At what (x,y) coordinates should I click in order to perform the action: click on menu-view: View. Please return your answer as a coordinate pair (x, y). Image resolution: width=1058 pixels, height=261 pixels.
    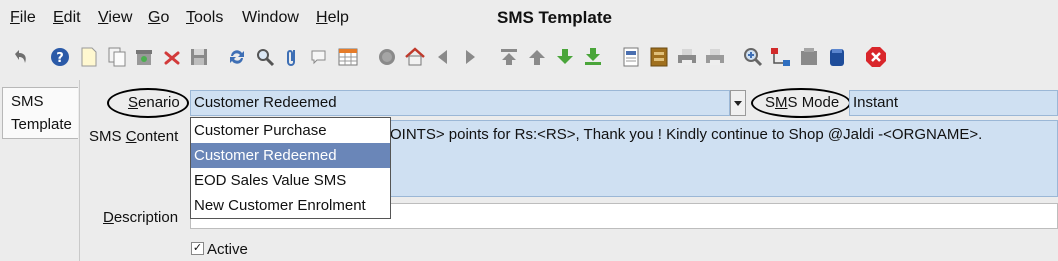
    Looking at the image, I should click on (115, 18).